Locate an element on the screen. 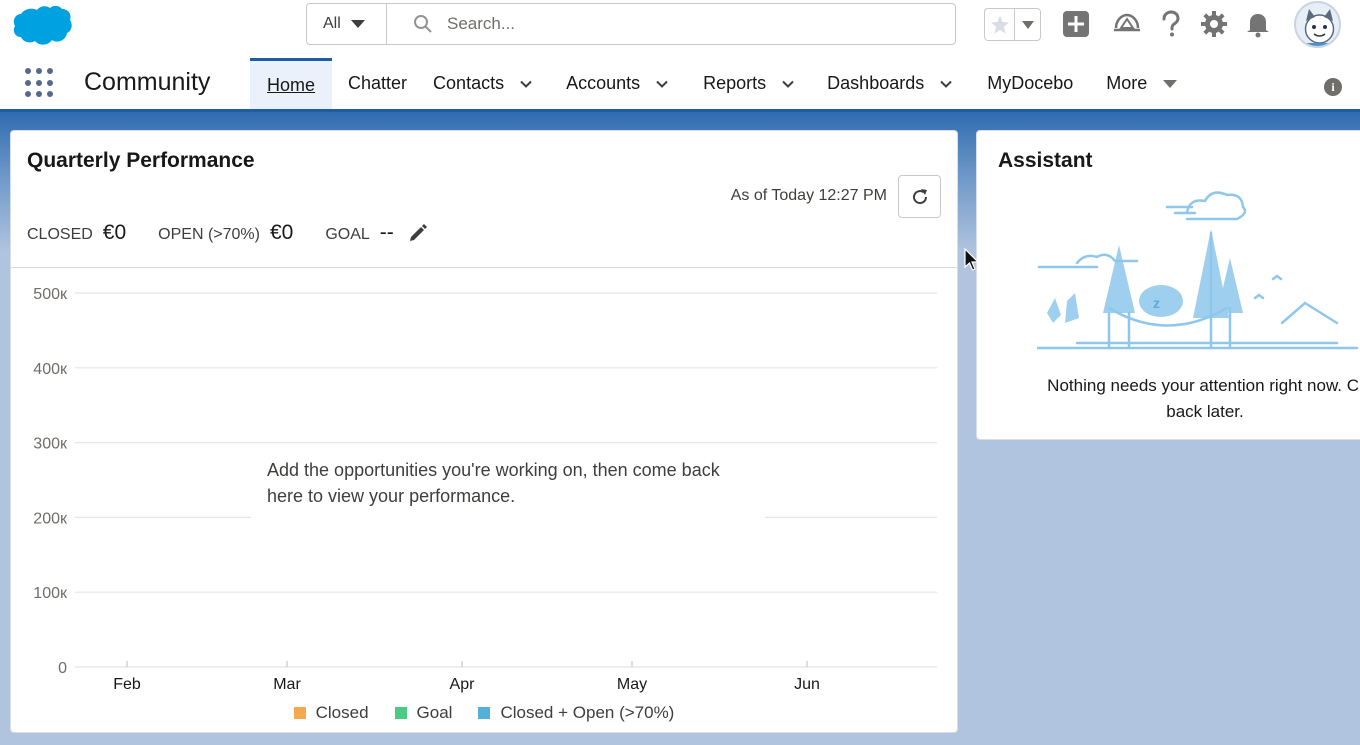 The height and width of the screenshot is (745, 1360). search-icon is located at coordinates (423, 24).